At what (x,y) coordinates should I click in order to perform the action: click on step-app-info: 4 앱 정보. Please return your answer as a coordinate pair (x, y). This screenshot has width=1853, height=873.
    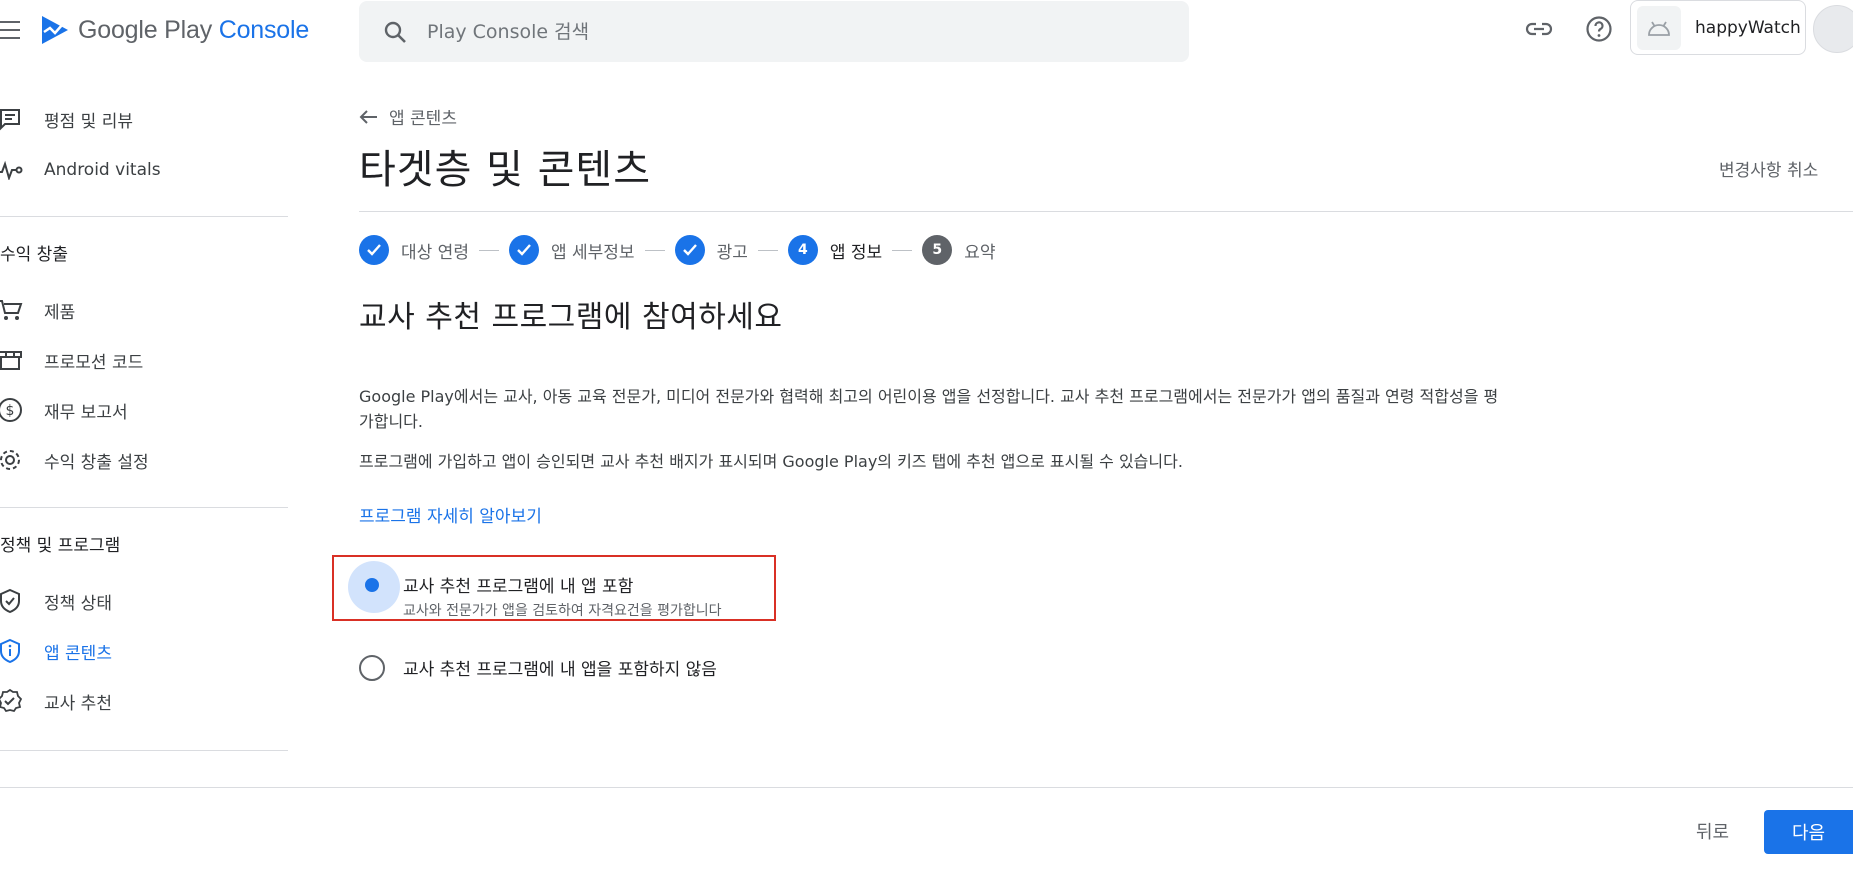
    Looking at the image, I should click on (834, 250).